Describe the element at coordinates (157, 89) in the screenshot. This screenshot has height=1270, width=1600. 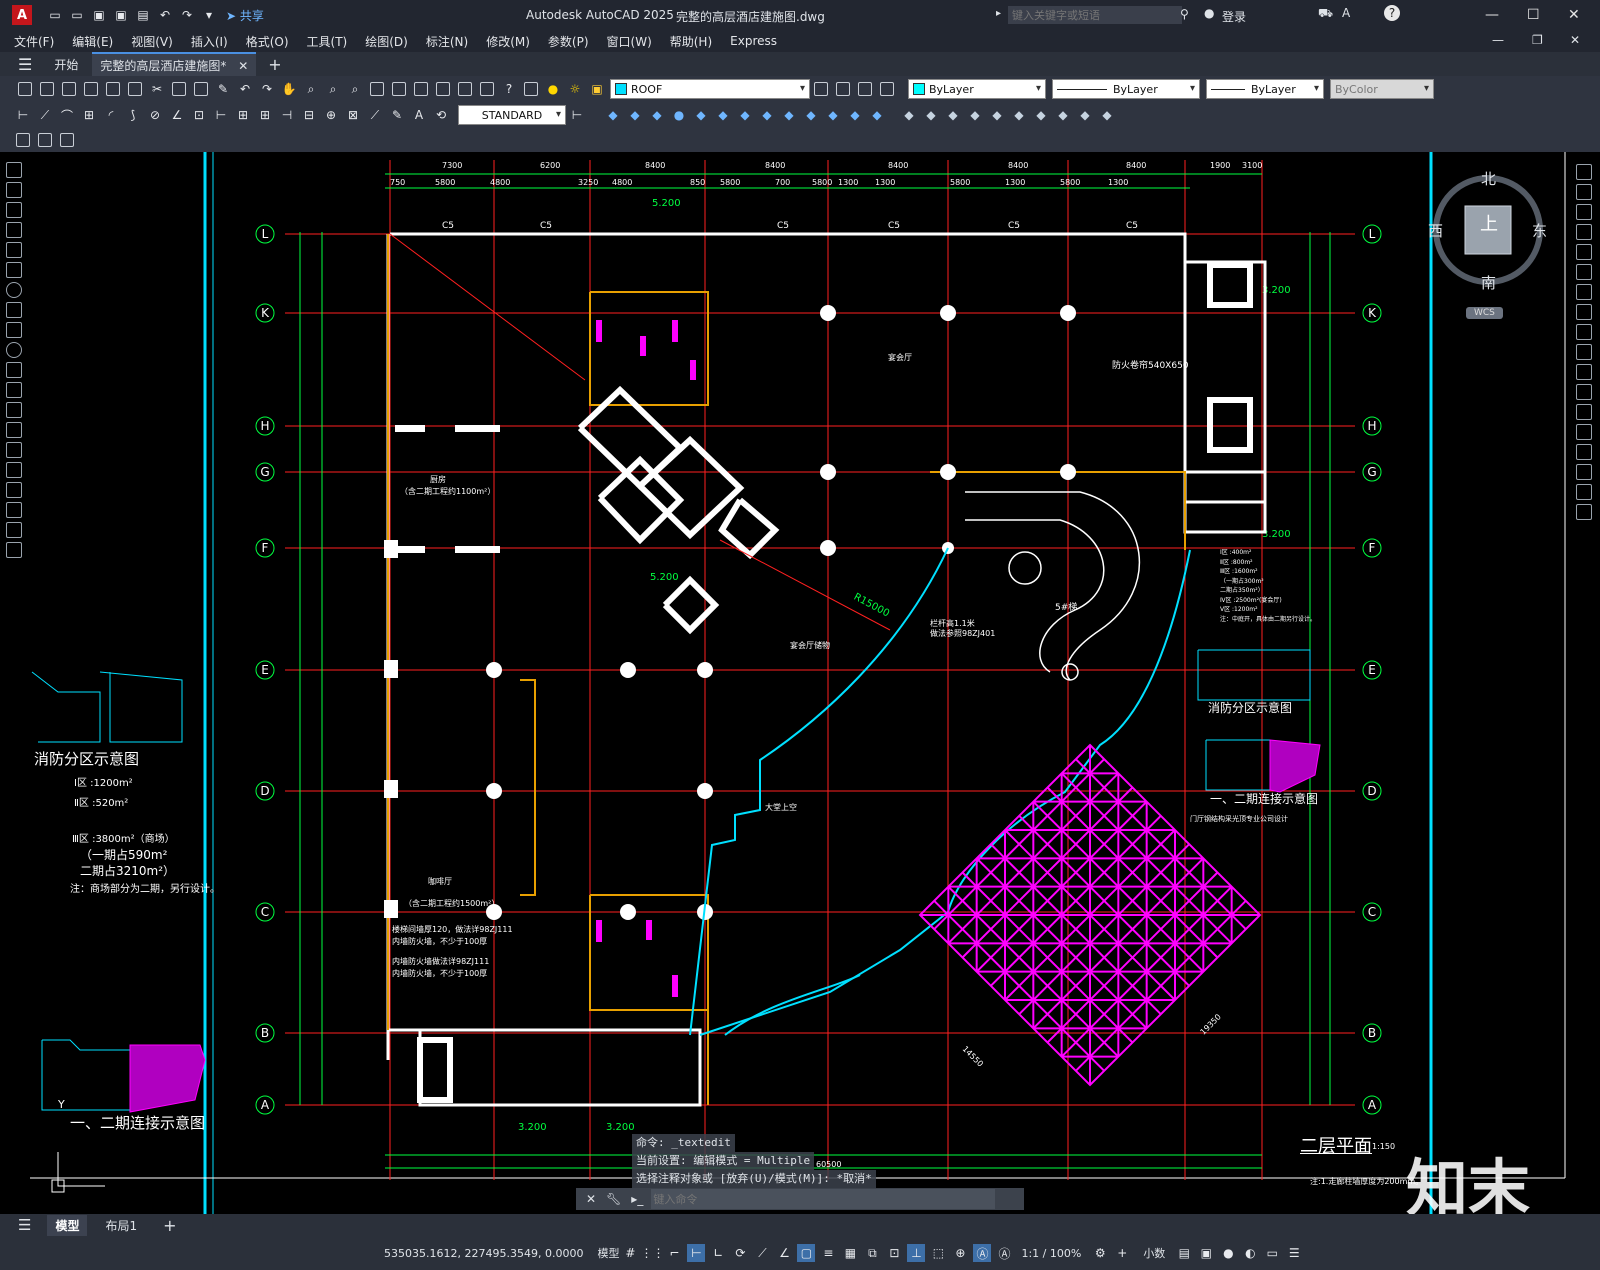
I see `cut-icon: ✂` at that location.